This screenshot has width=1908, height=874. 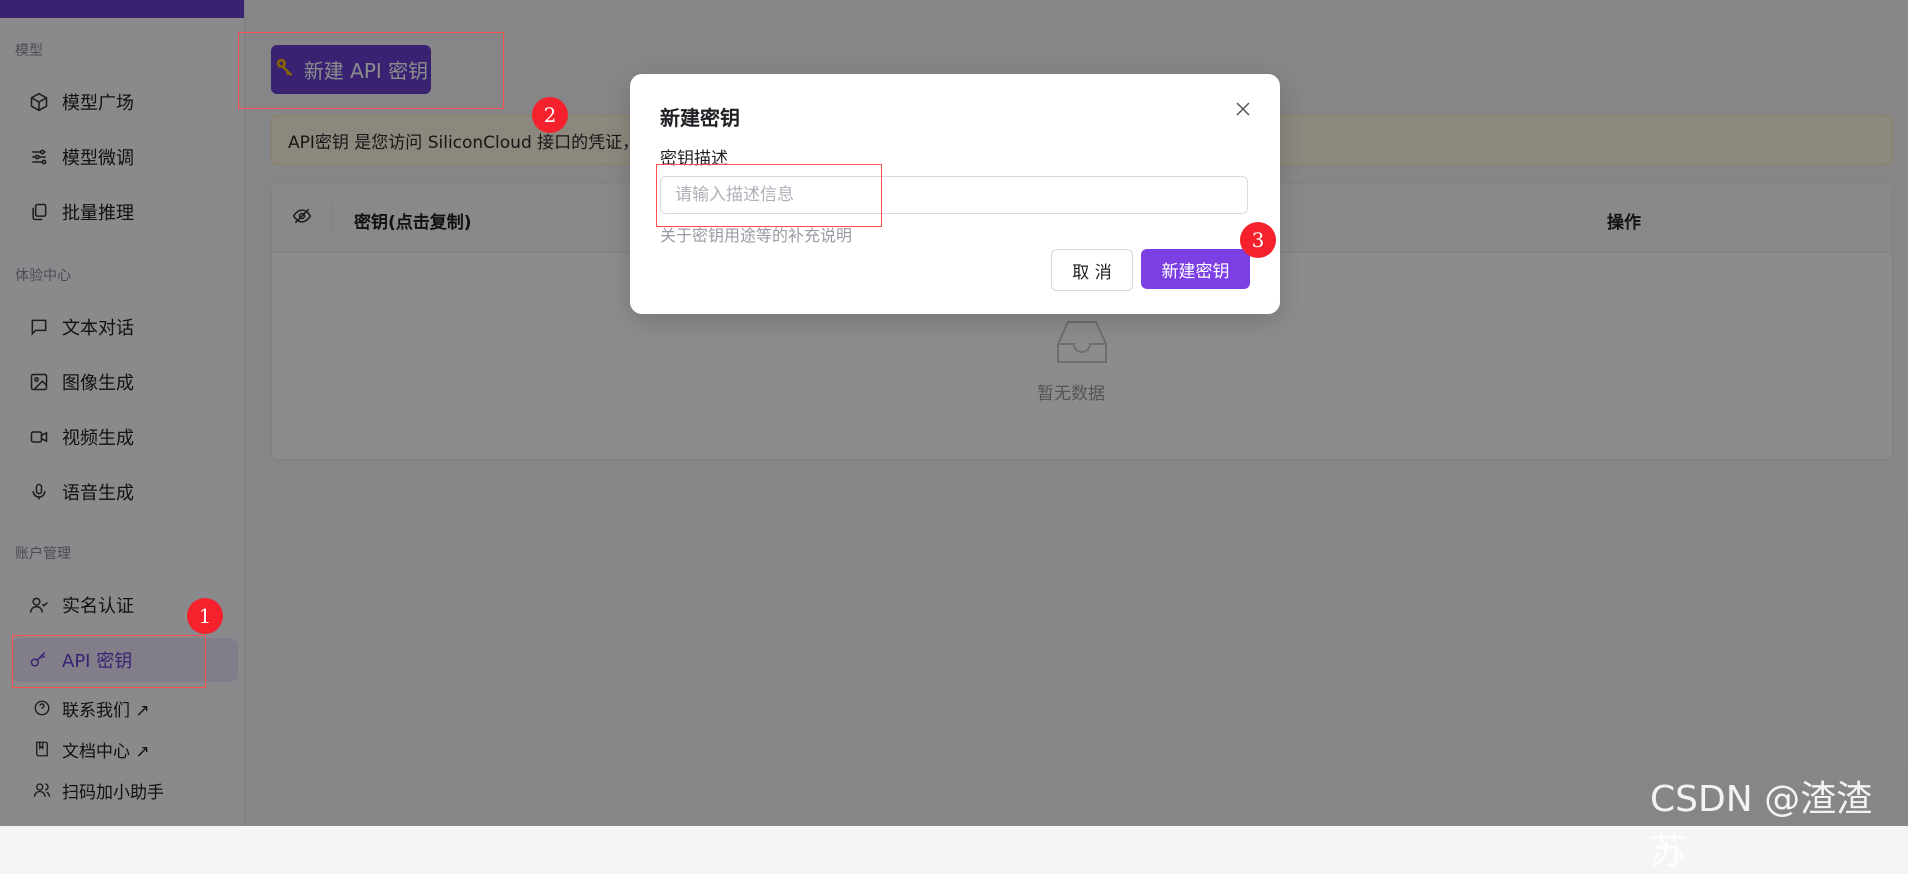 What do you see at coordinates (1761, 825) in the screenshot?
I see `watermark: CSDN @渣渣苏` at bounding box center [1761, 825].